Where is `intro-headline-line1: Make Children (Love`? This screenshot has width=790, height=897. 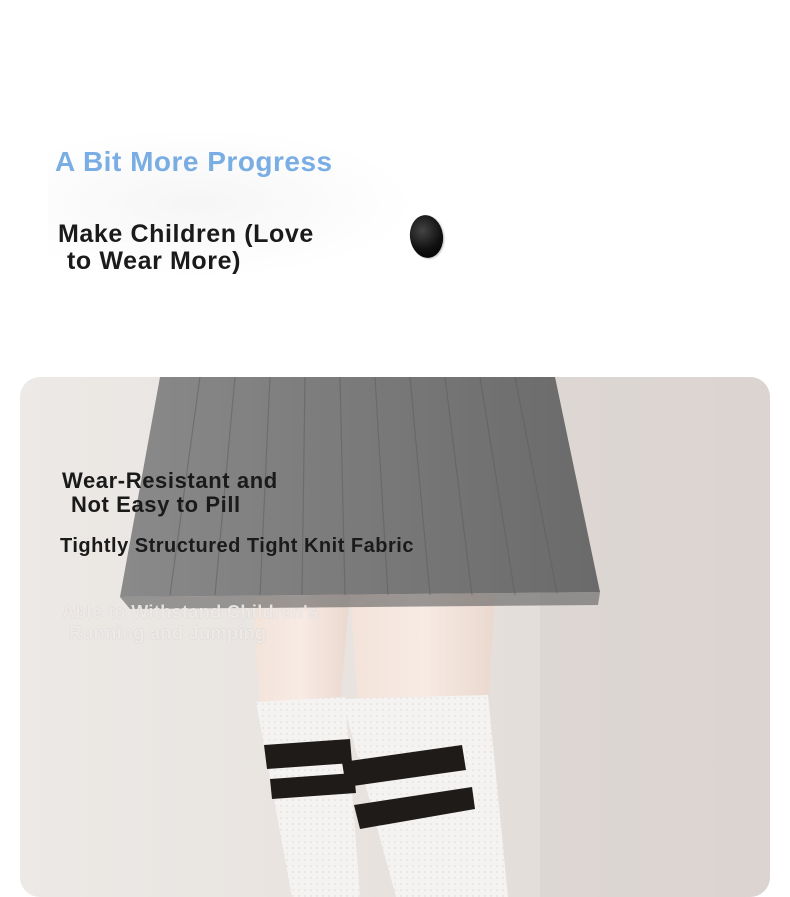
intro-headline-line1: Make Children (Love is located at coordinates (186, 234).